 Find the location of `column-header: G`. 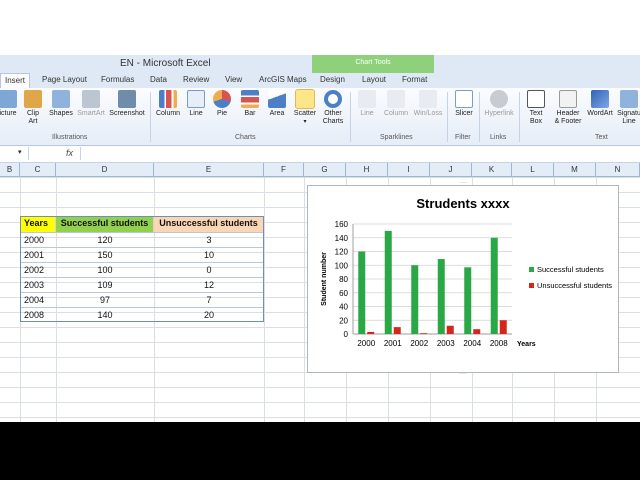

column-header: G is located at coordinates (325, 169).